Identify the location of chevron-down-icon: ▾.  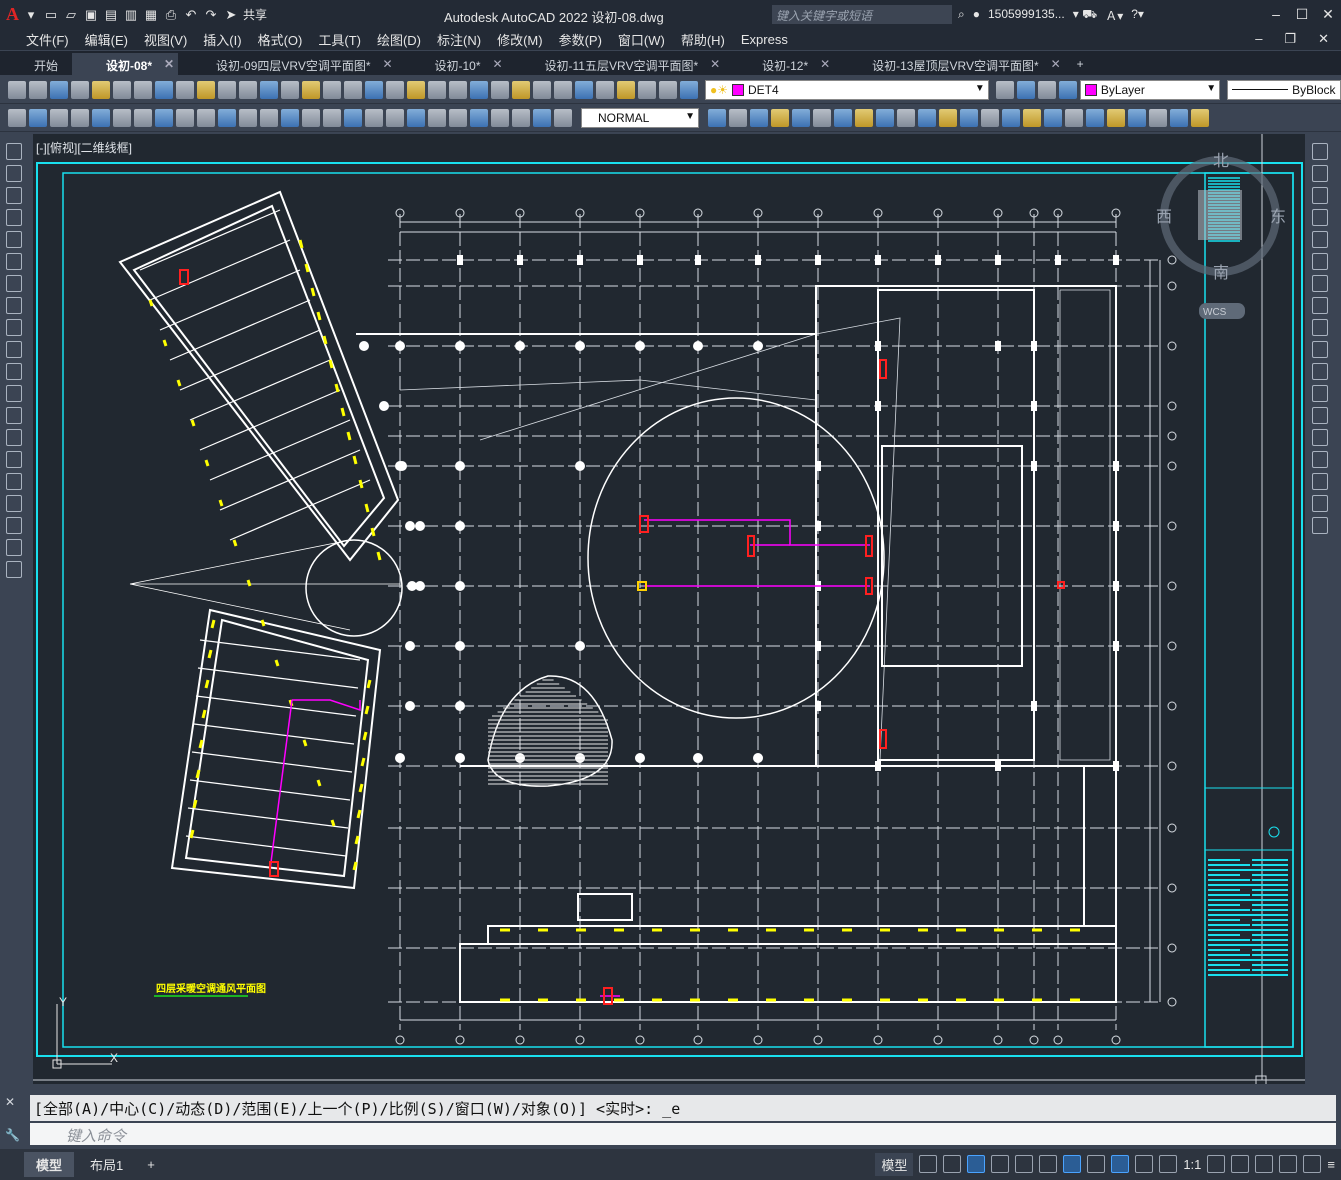
(31, 15).